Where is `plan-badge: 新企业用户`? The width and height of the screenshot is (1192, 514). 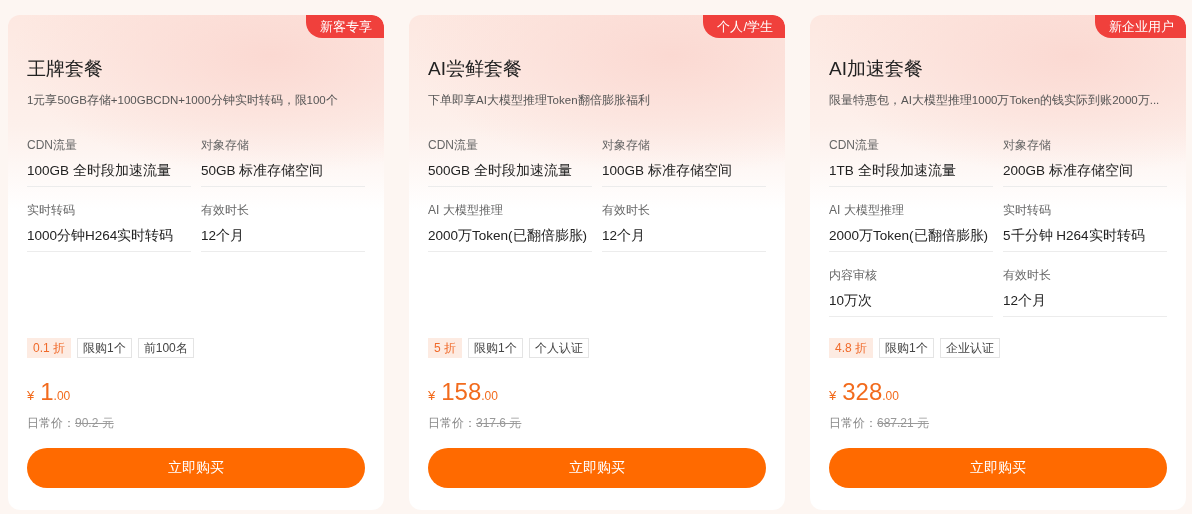
plan-badge: 新企业用户 is located at coordinates (1140, 26).